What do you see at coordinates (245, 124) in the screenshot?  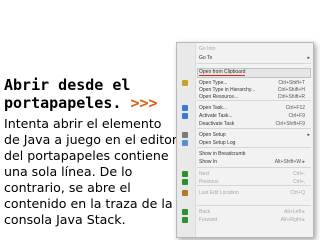 I see `menu-item-deactivate-task: Deactivate Task Ctrl+Shift+F9` at bounding box center [245, 124].